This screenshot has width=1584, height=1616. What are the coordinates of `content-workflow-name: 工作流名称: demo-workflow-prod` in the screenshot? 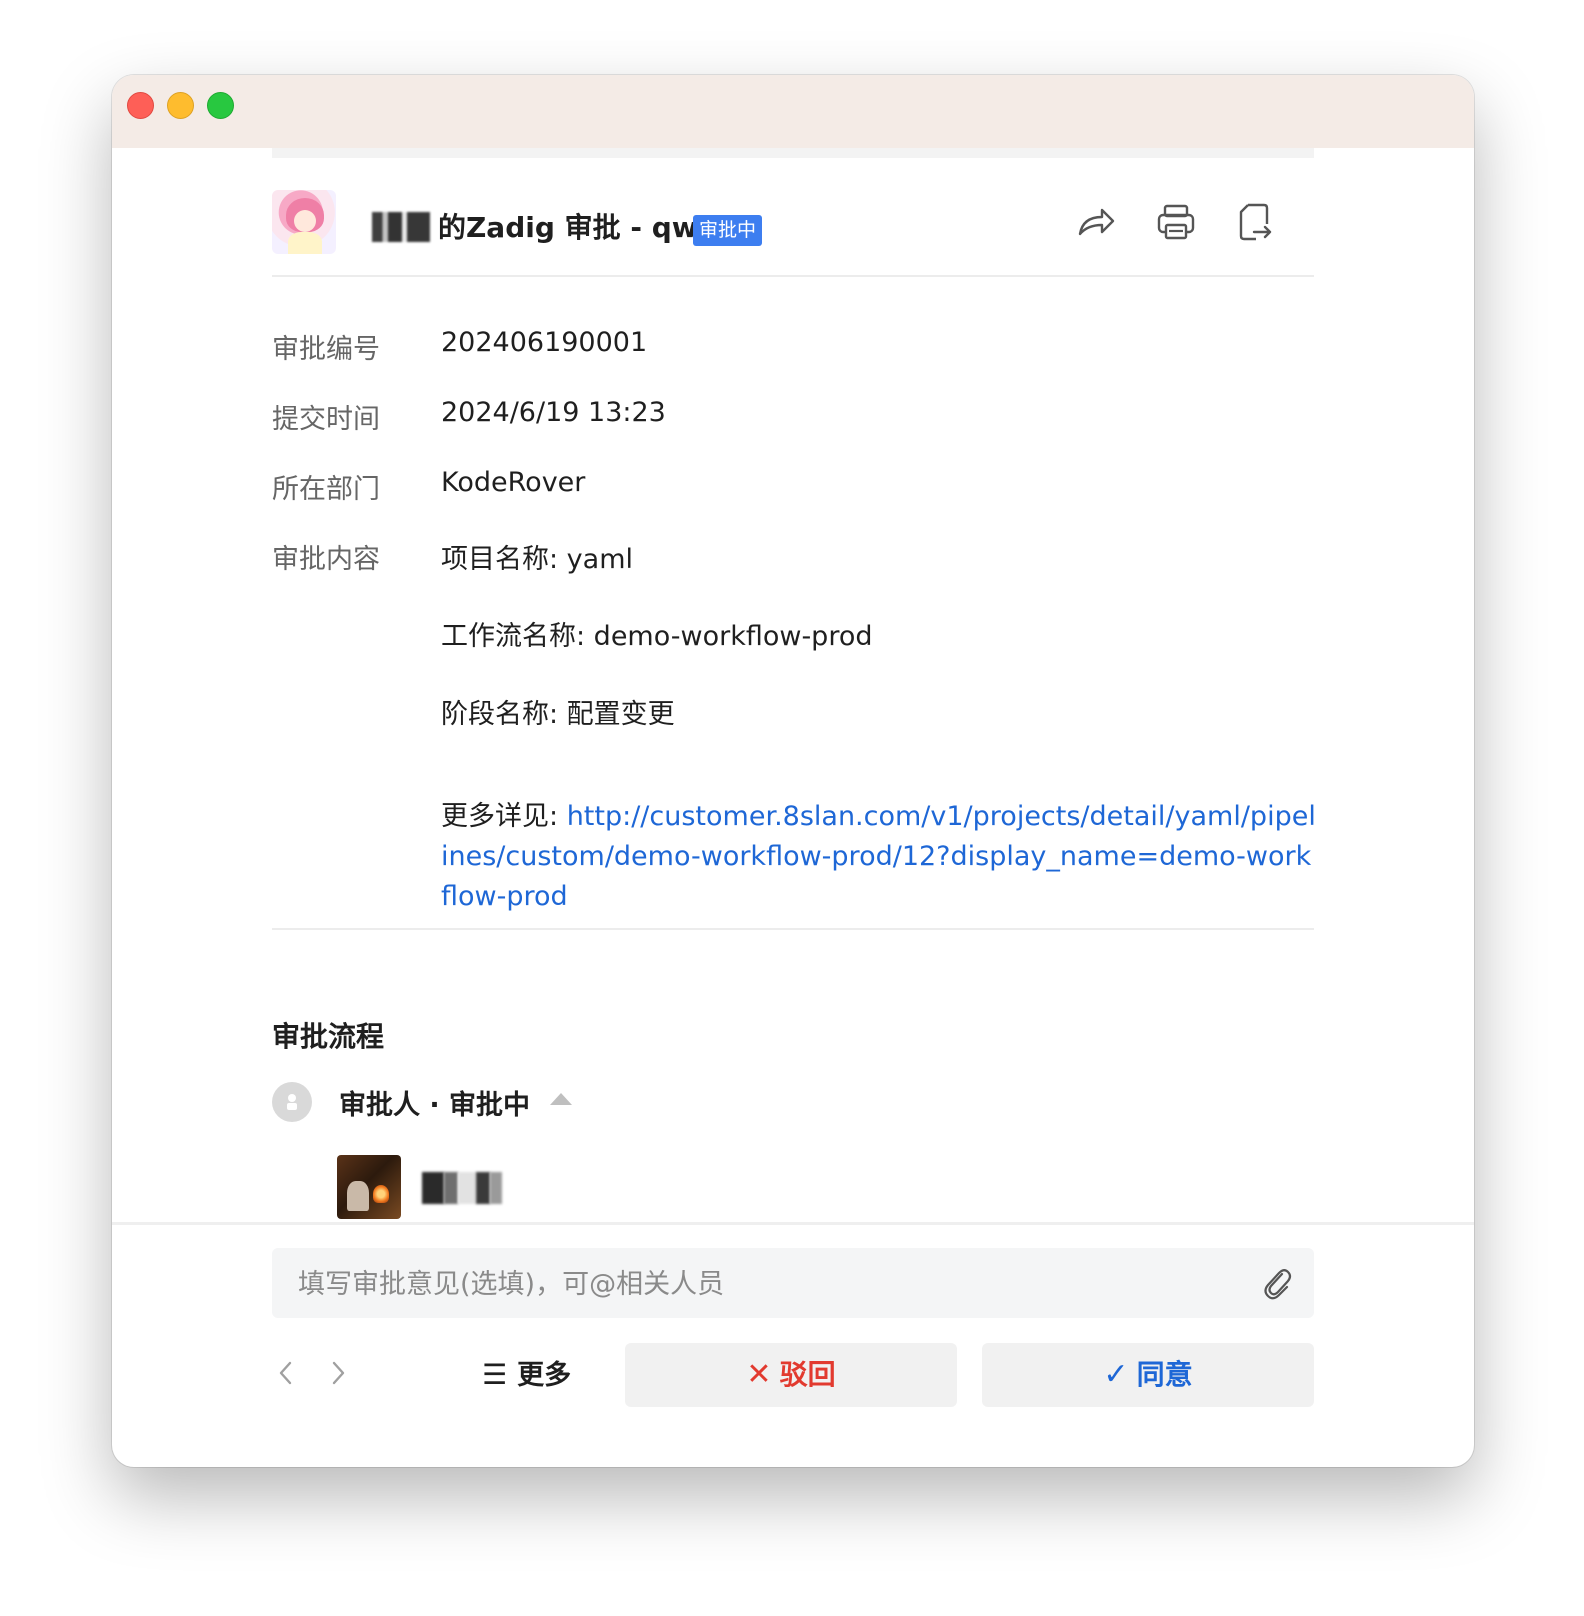 It's located at (657, 636).